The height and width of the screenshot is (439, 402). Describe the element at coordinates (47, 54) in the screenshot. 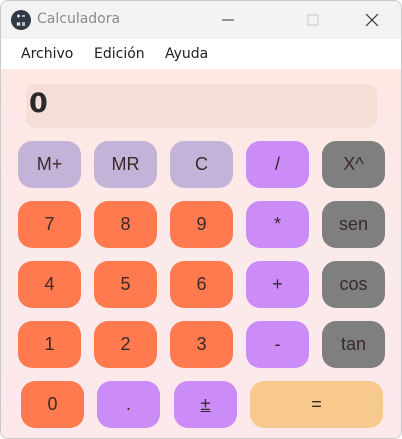

I see `menu-archivo: Archivo` at that location.